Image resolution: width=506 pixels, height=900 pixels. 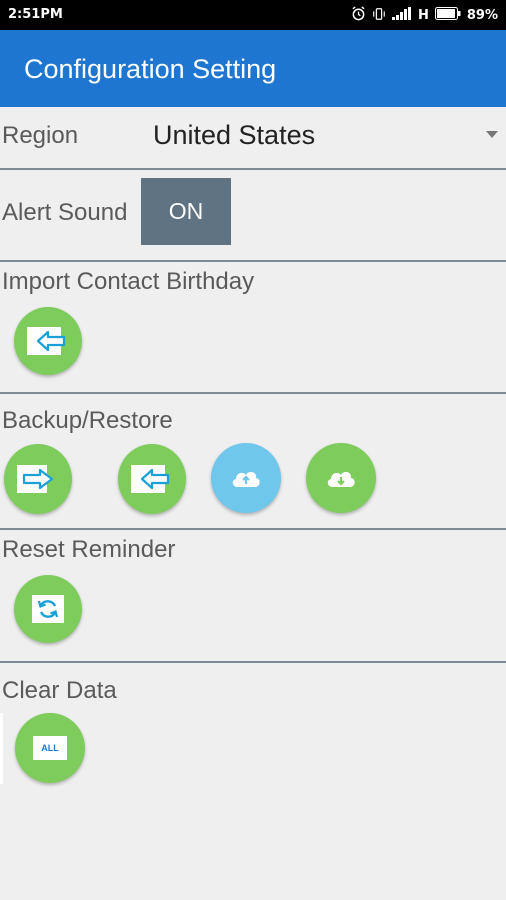 I want to click on cloud-upload-icon, so click(x=246, y=478).